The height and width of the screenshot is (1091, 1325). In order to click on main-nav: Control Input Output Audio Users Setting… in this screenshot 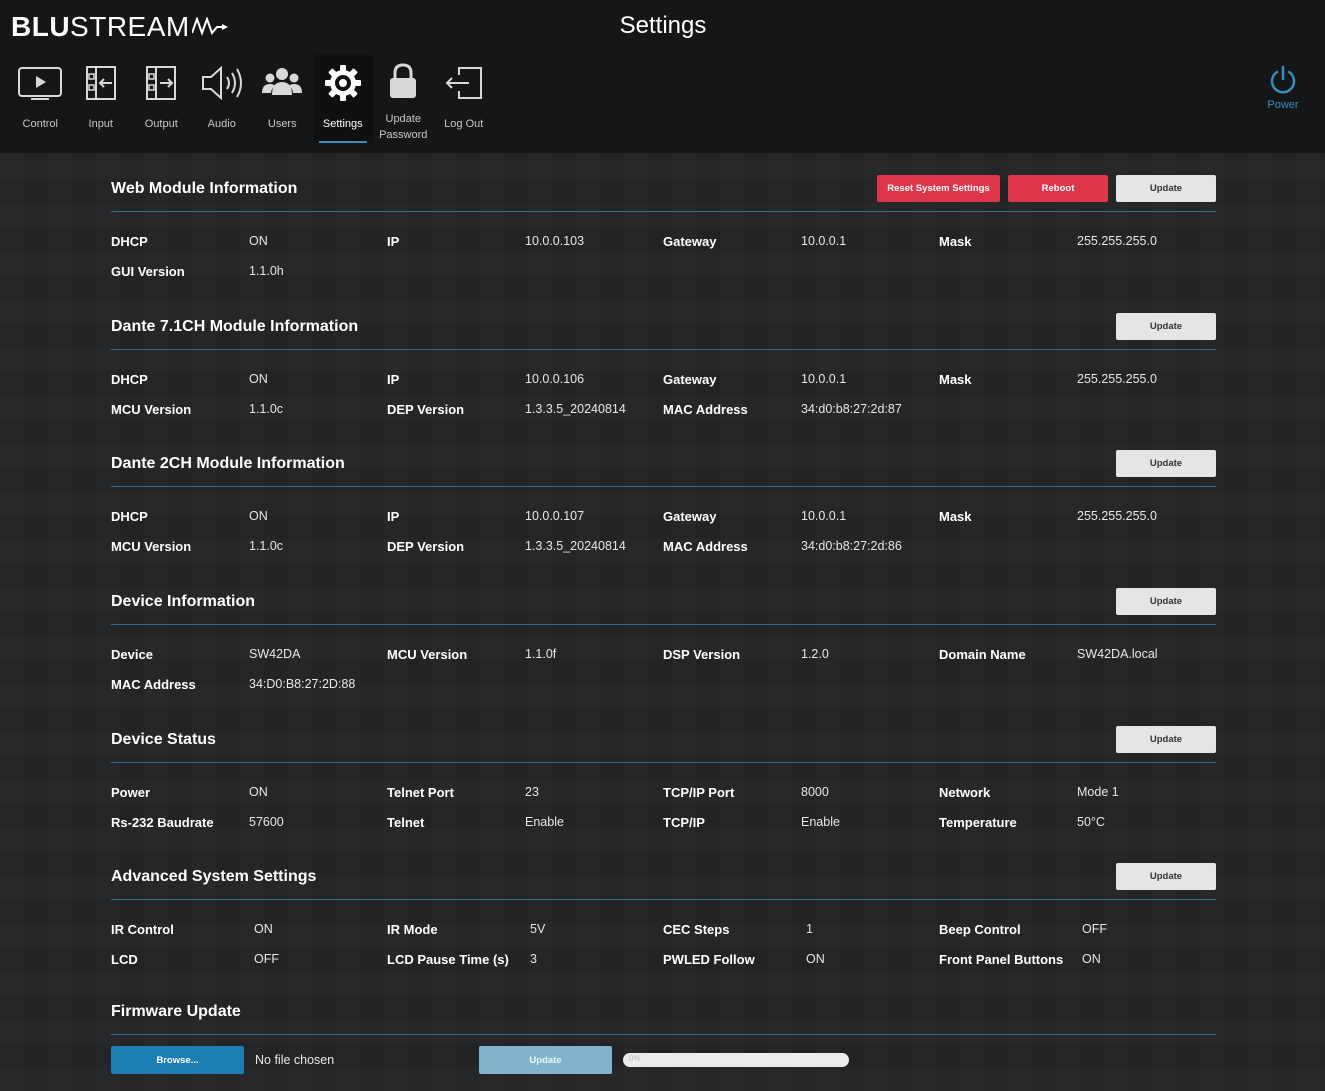, I will do `click(252, 99)`.